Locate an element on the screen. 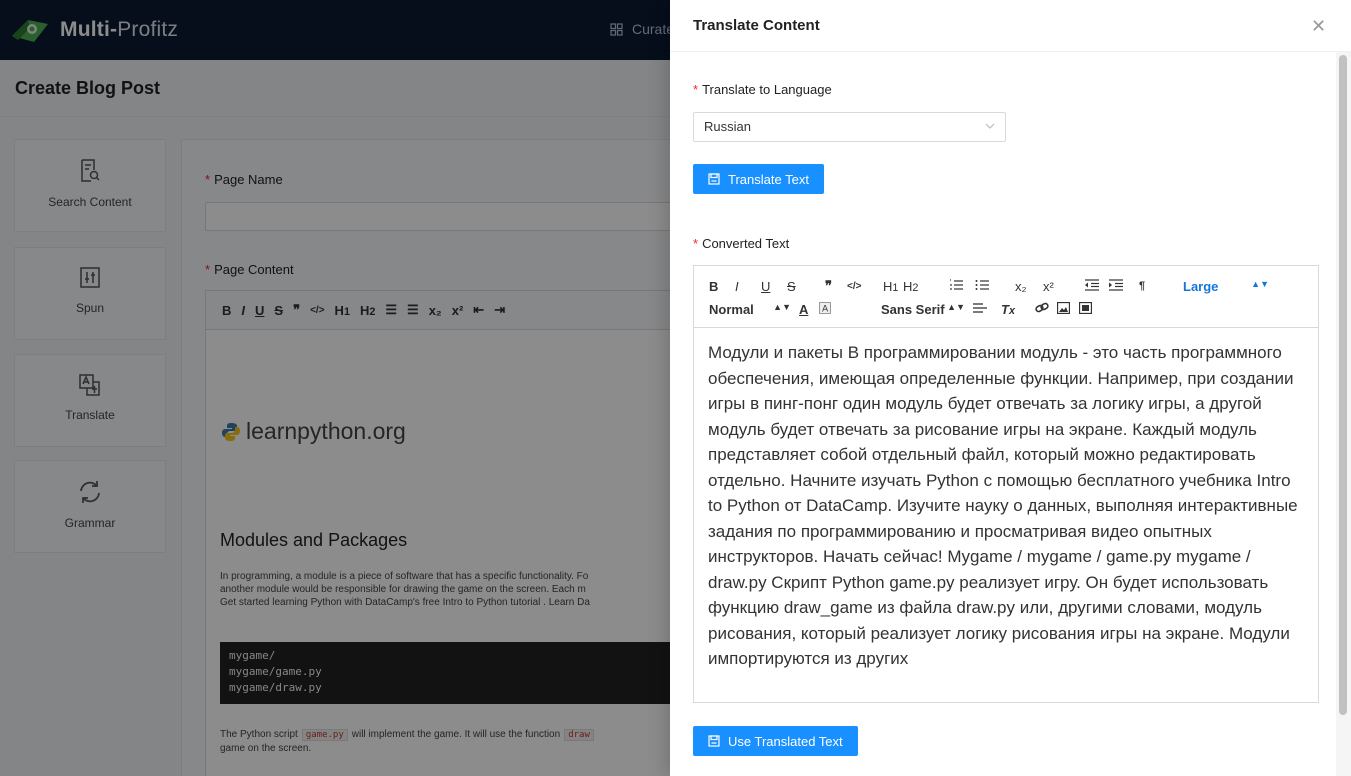 The width and height of the screenshot is (1351, 776). background-color-button: A is located at coordinates (850, 309).